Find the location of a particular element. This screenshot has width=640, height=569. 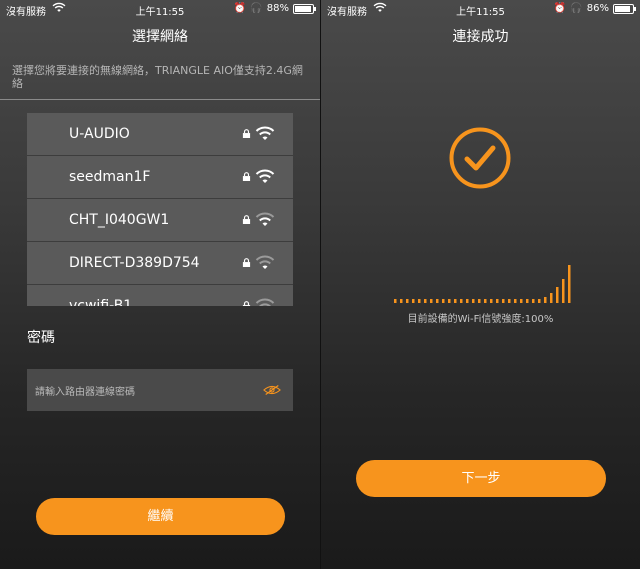

password-placeholder: 請輸入路由器連線密碼 is located at coordinates (85, 392).